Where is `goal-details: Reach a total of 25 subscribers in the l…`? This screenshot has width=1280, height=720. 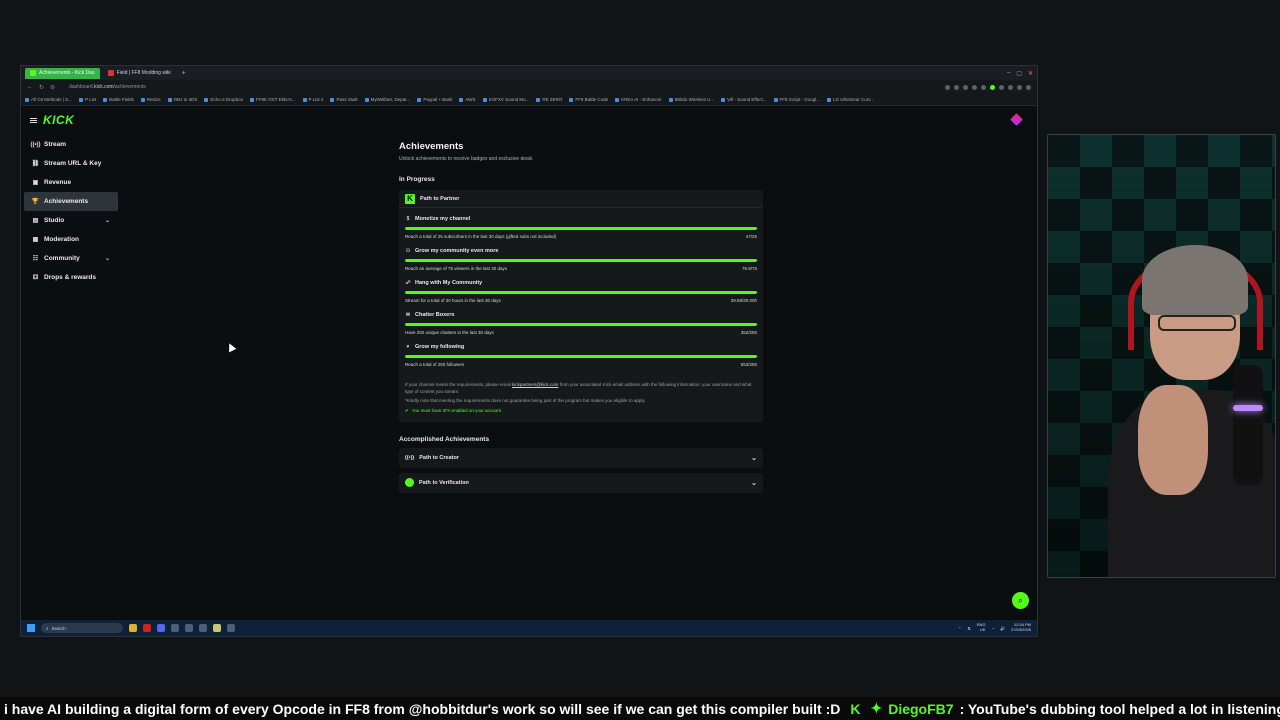 goal-details: Reach a total of 25 subscribers in the l… is located at coordinates (581, 236).